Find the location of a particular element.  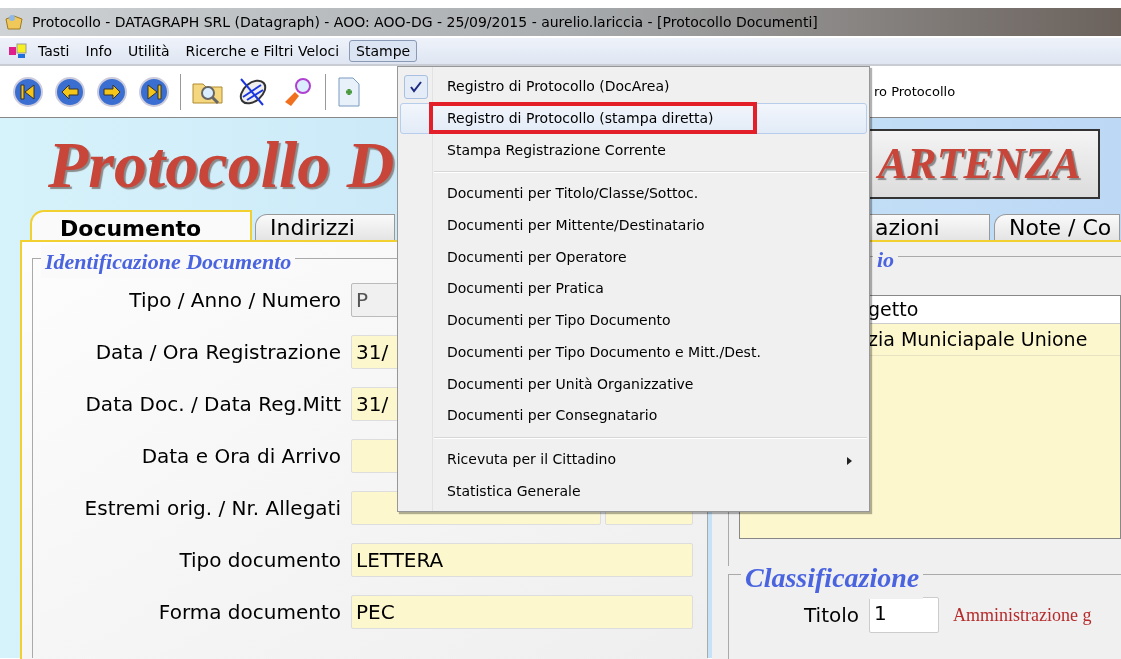

form-heading: Protocollo D is located at coordinates (221, 164).